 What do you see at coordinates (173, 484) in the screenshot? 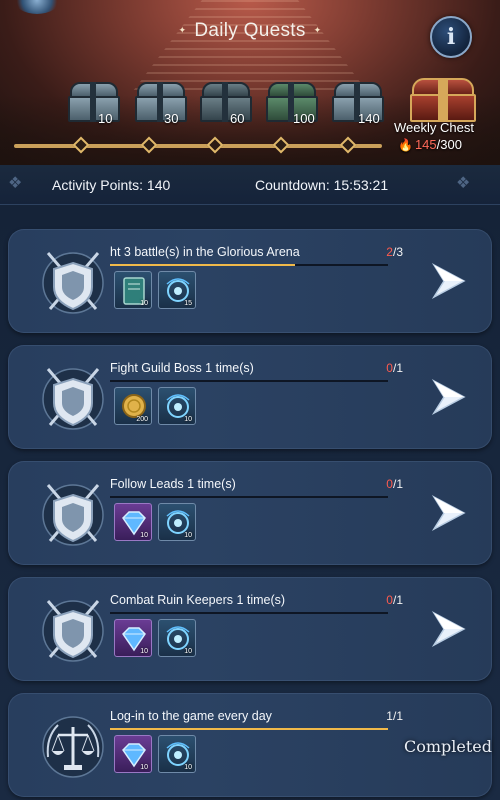
I see `quest-title: Follow Leads 1 time(s)` at bounding box center [173, 484].